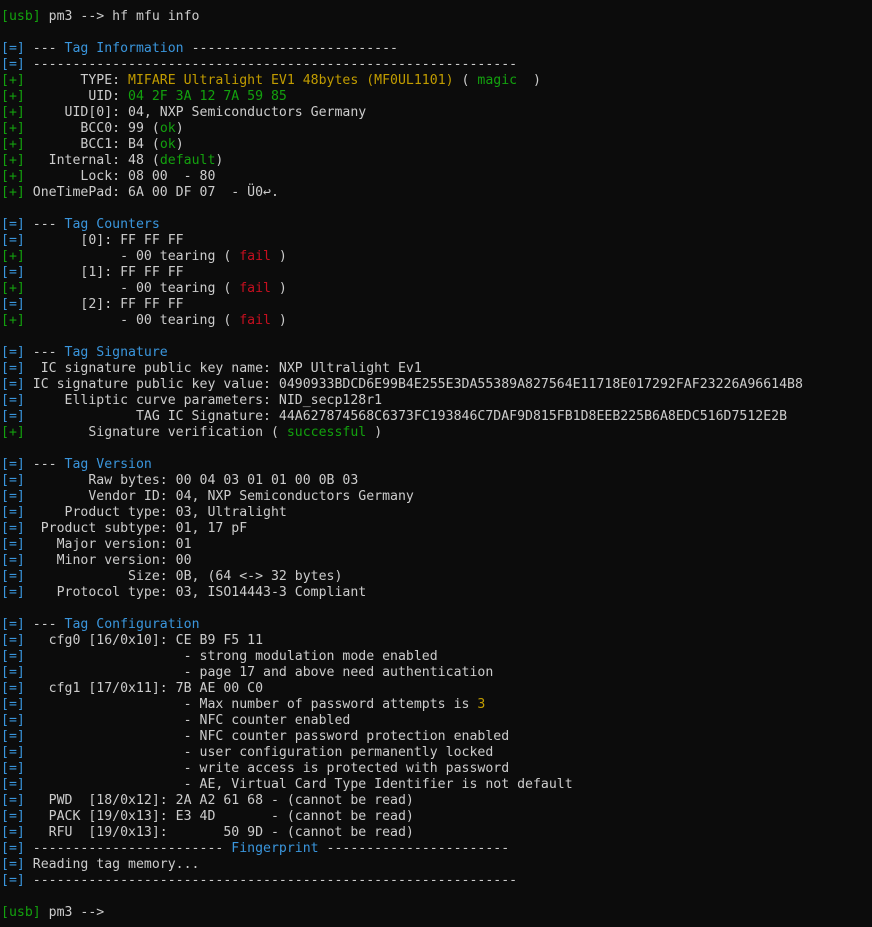  What do you see at coordinates (436, 193) in the screenshot?
I see `output-line: [+] OneTimePad: 6A 00 DF 07 - Ü0↩.` at bounding box center [436, 193].